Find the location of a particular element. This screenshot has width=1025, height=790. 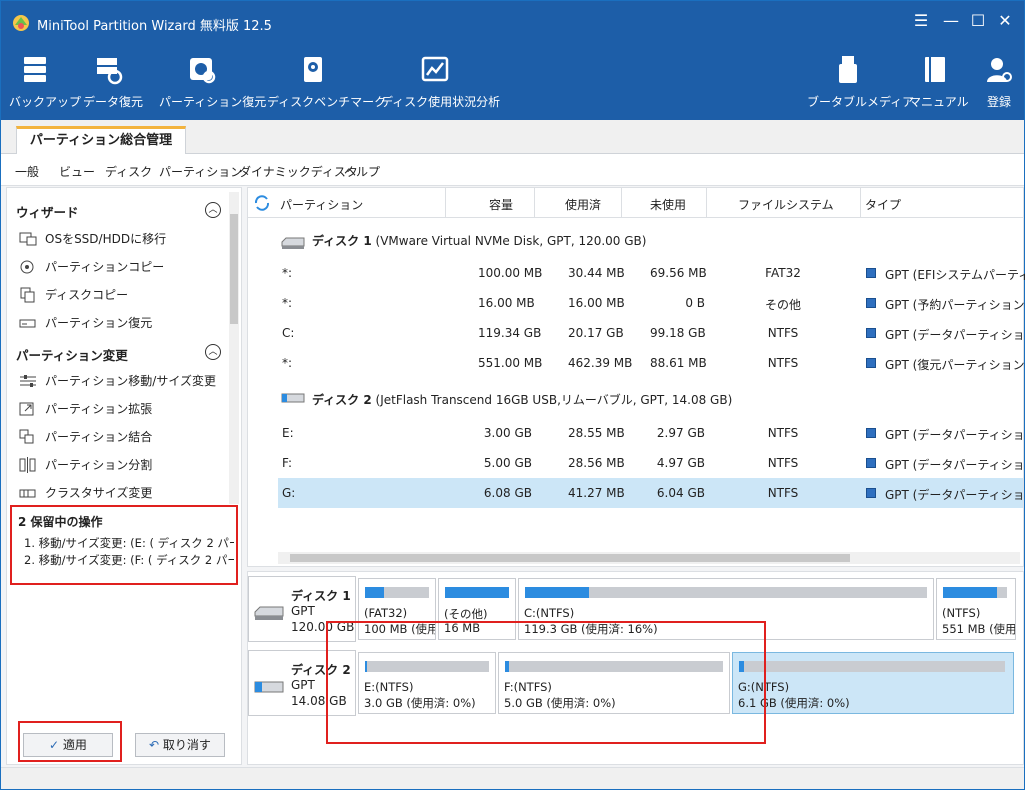

sidebar-item-label: パーティション拡張 is located at coordinates (99, 409).